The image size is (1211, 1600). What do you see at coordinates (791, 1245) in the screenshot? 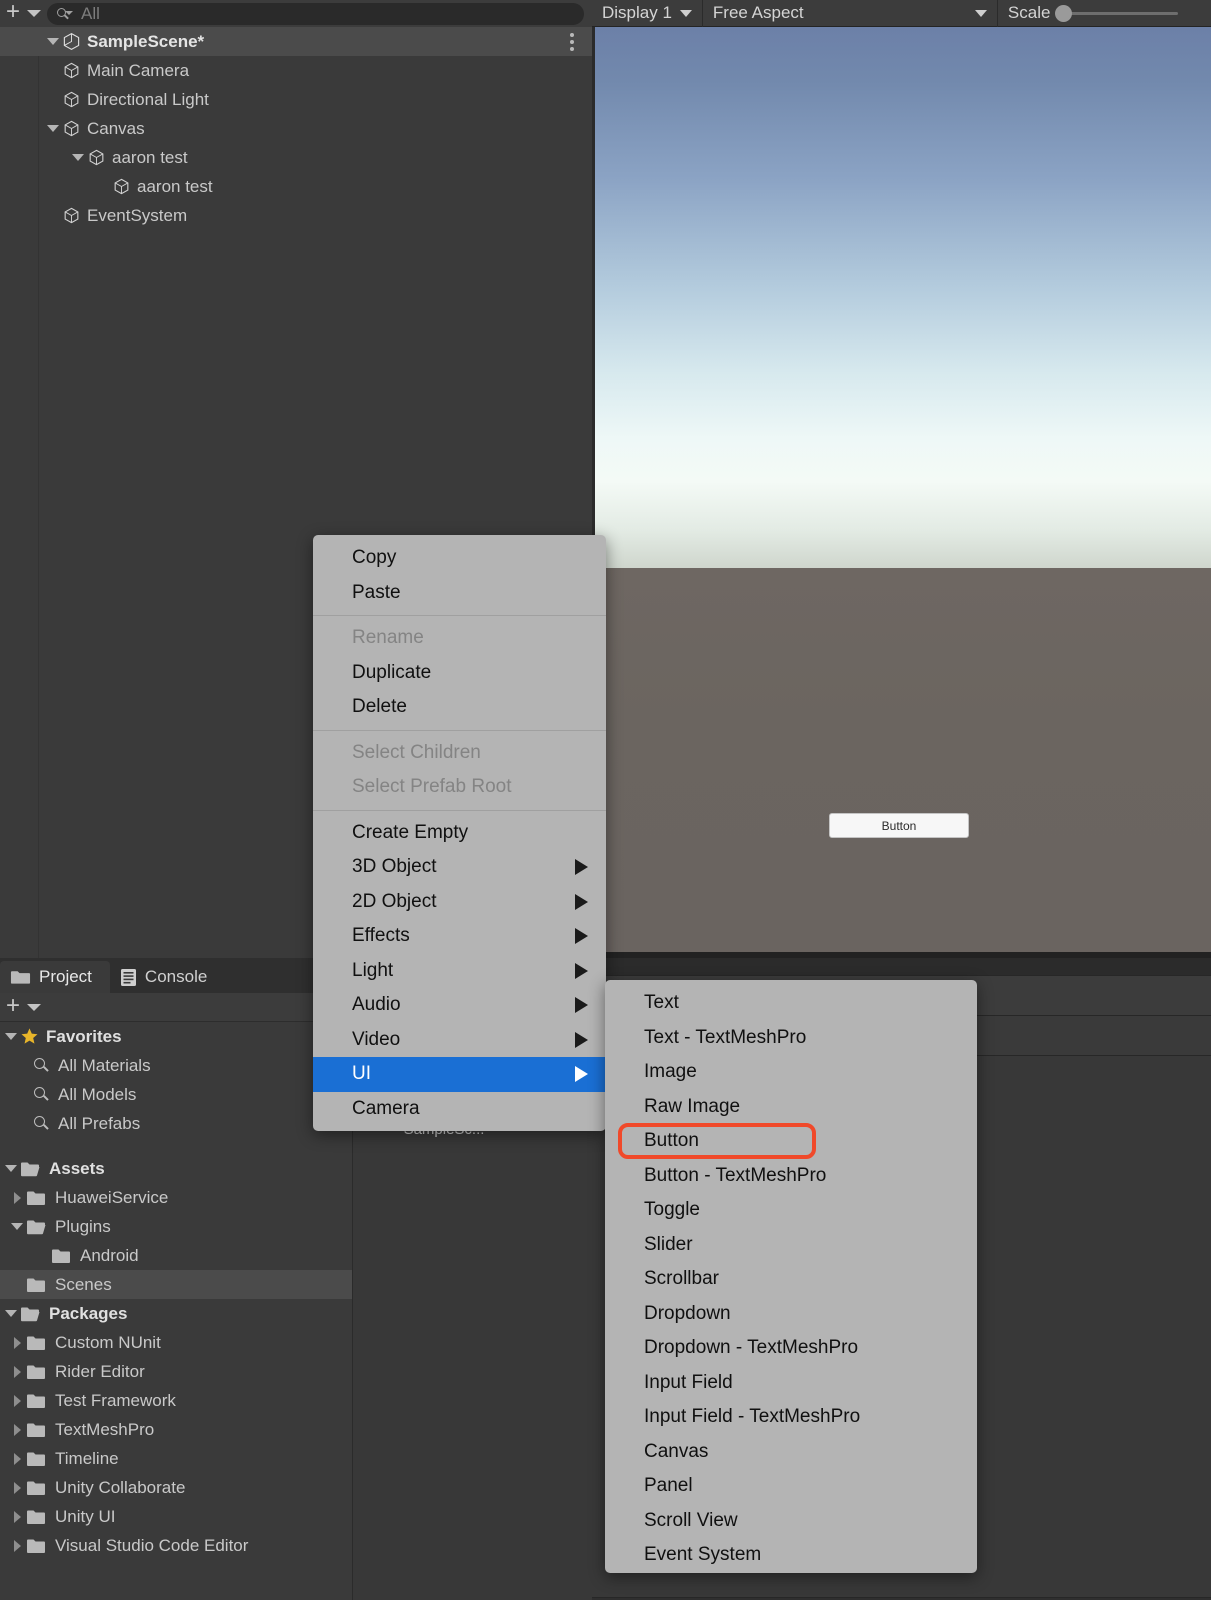
I see `ui-submenu-item: Slider` at bounding box center [791, 1245].